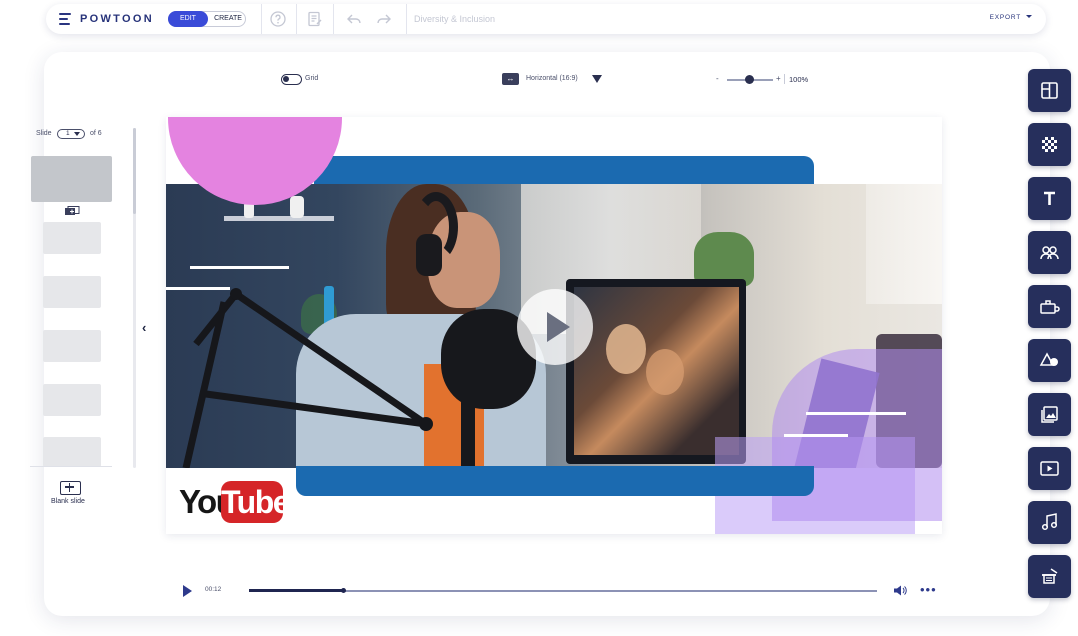 This screenshot has height=636, width=1078. I want to click on music-button, so click(1049, 522).